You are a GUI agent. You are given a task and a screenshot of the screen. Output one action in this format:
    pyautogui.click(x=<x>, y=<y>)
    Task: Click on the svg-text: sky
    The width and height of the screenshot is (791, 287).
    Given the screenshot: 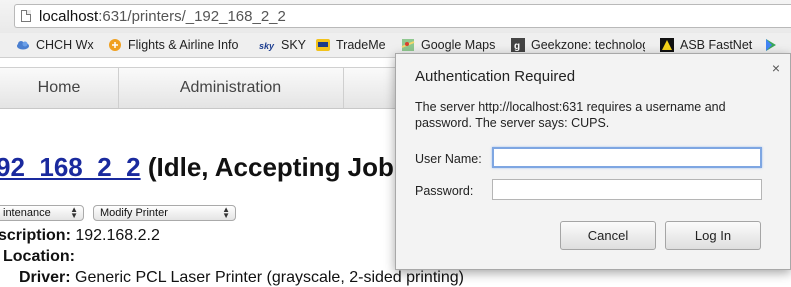 What is the action you would take?
    pyautogui.click(x=267, y=46)
    